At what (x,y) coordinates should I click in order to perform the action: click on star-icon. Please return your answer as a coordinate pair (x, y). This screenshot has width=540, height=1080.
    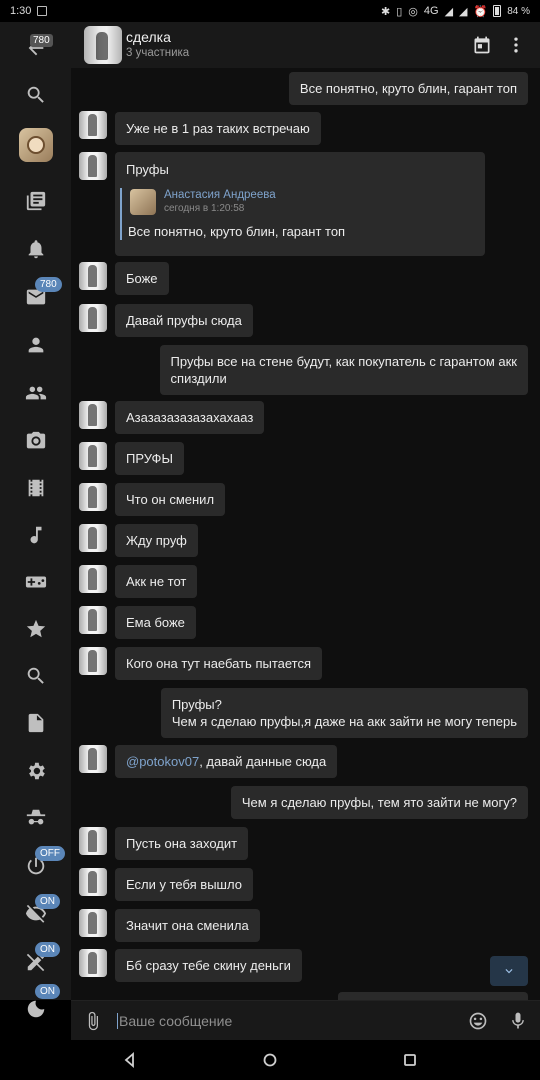
    Looking at the image, I should click on (35, 628).